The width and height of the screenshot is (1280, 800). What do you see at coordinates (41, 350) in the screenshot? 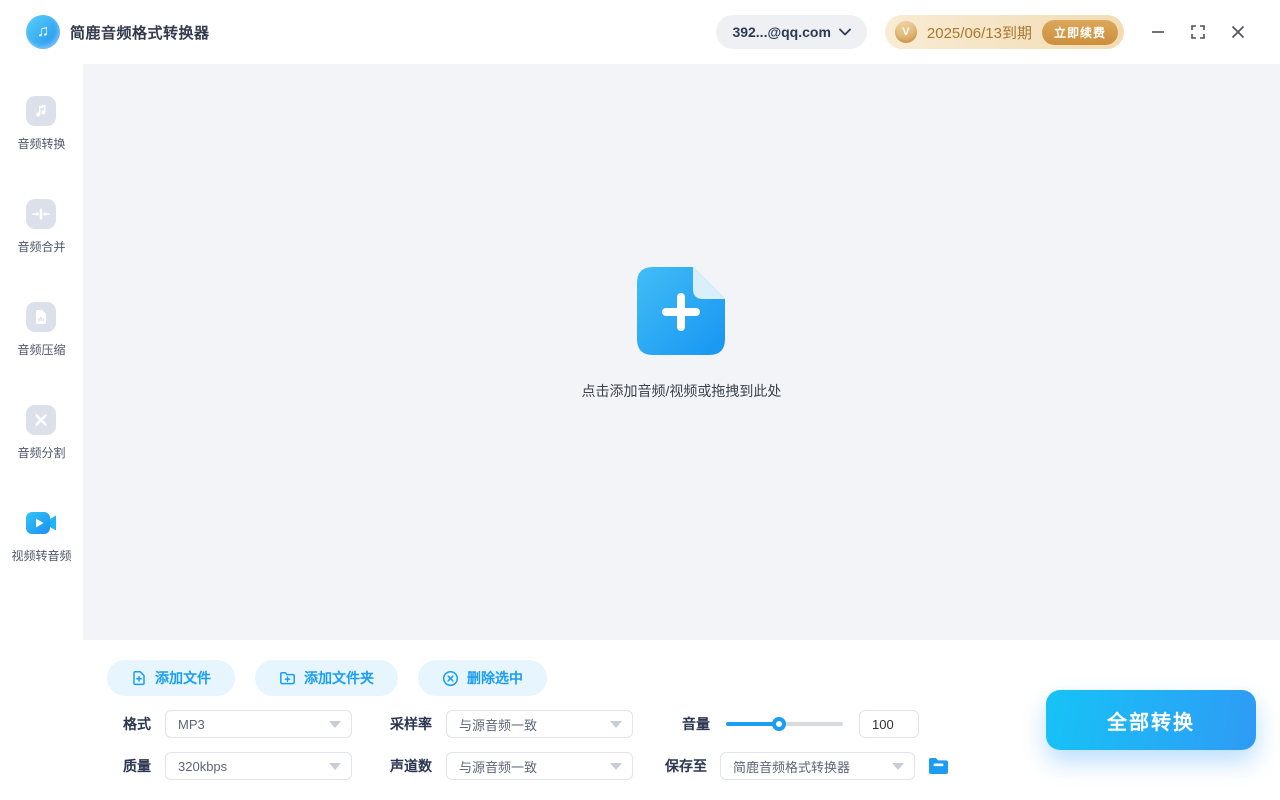
I see `sidebar-item-label: 音频压缩` at bounding box center [41, 350].